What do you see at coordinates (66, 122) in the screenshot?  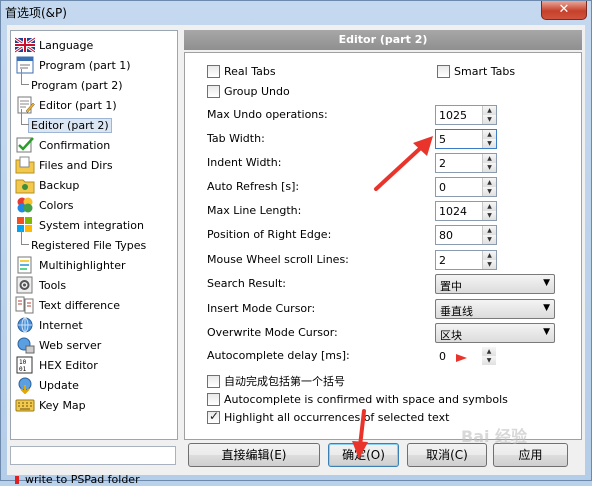 I see `sidebar-item-editor-2: Editor (part 2)` at bounding box center [66, 122].